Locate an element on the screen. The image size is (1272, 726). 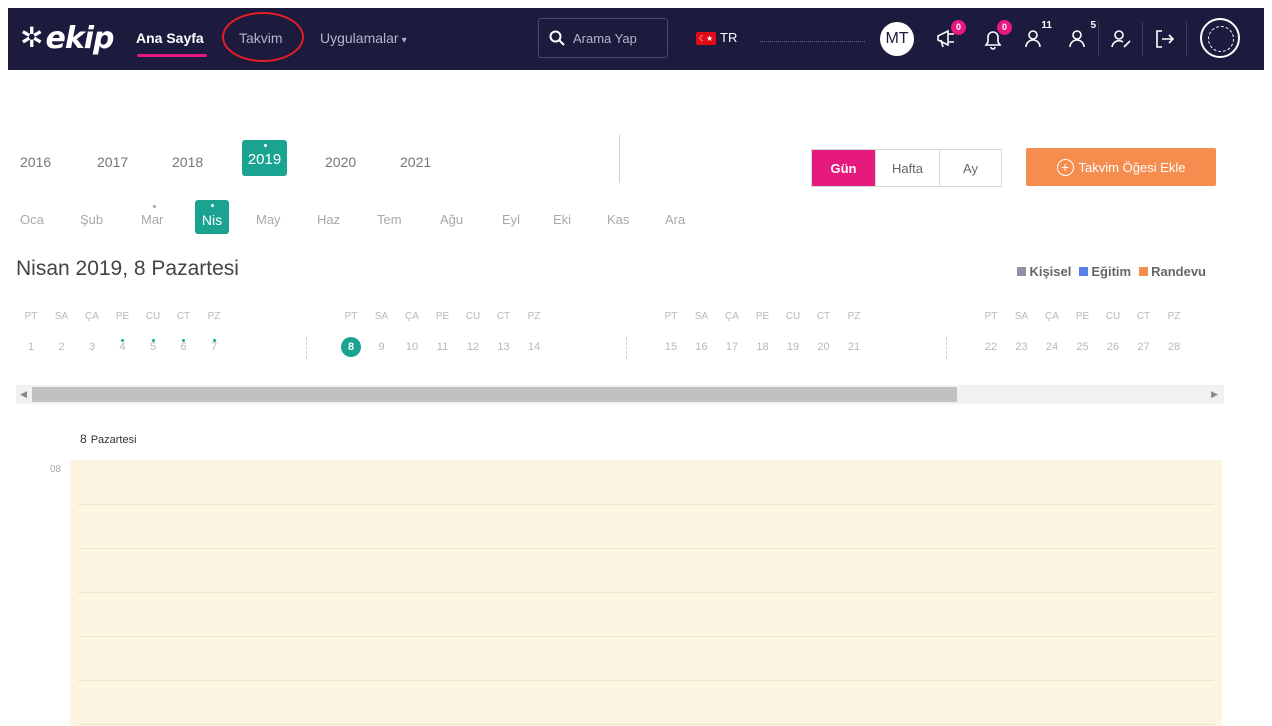
month-eki: Eki is located at coordinates (562, 219).